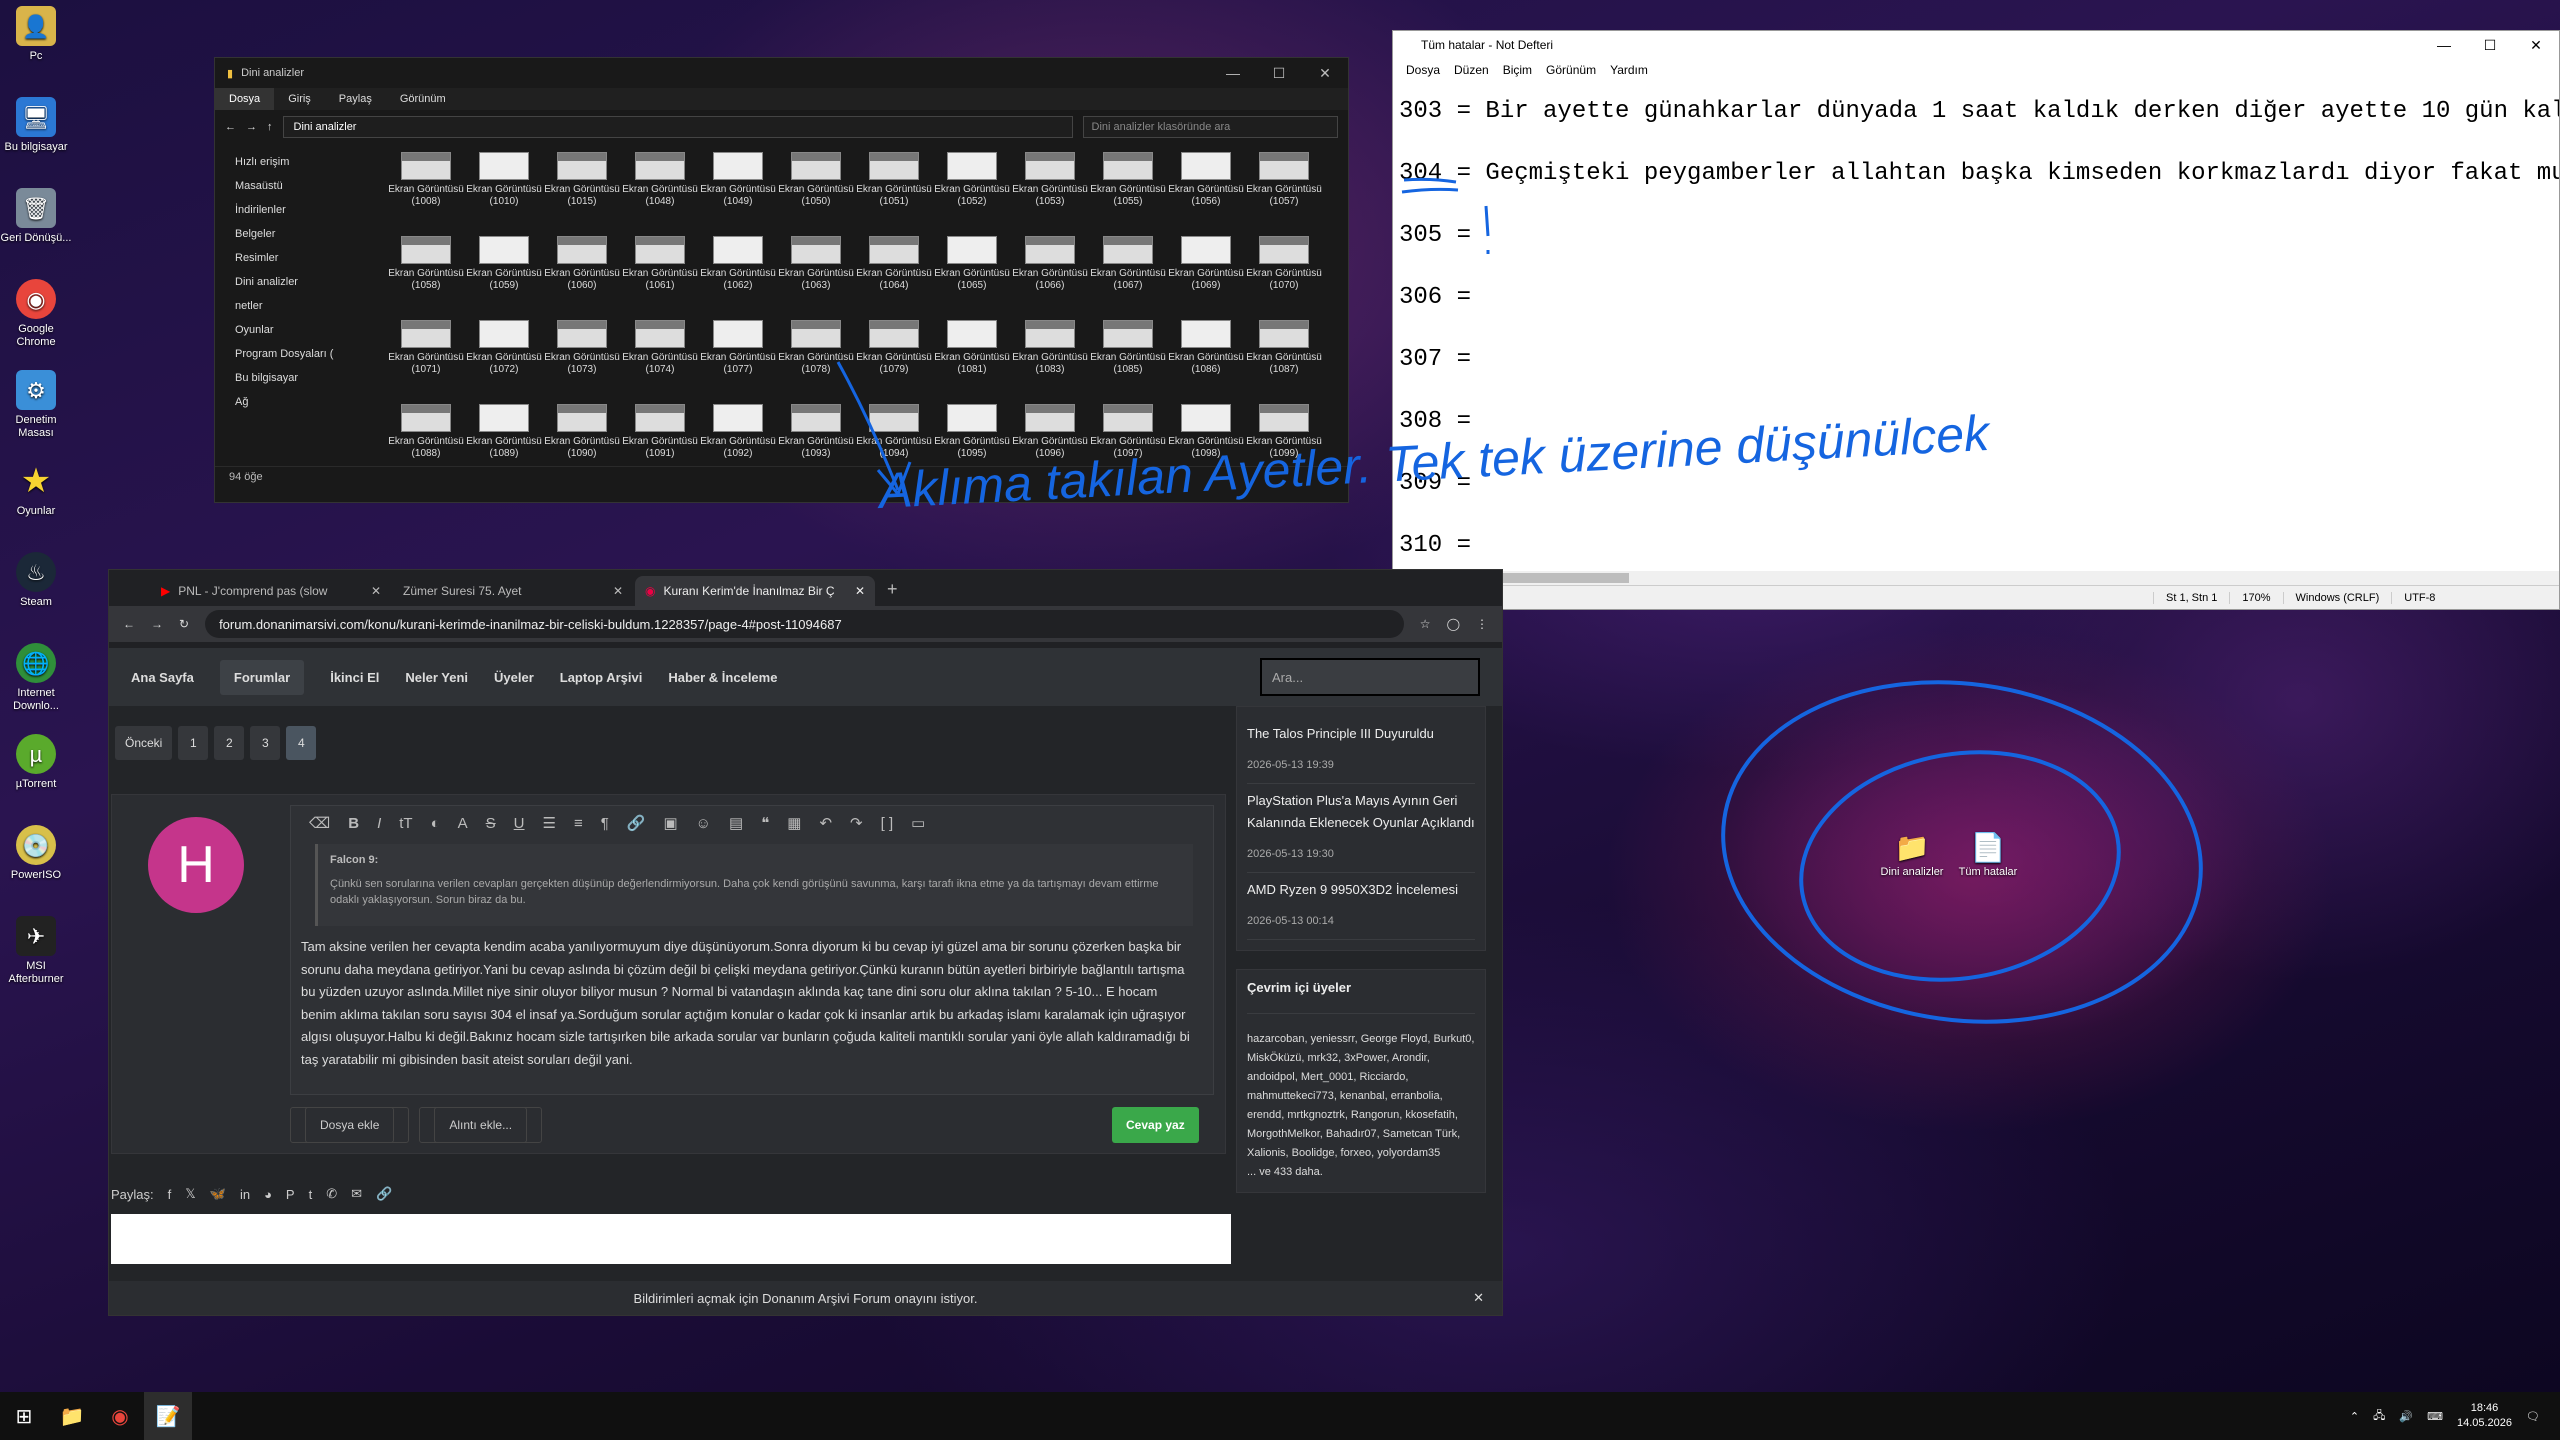 The width and height of the screenshot is (2560, 1440). What do you see at coordinates (1050, 434) in the screenshot?
I see `file-thumbnail: Ekran Görüntüsü (1096)` at bounding box center [1050, 434].